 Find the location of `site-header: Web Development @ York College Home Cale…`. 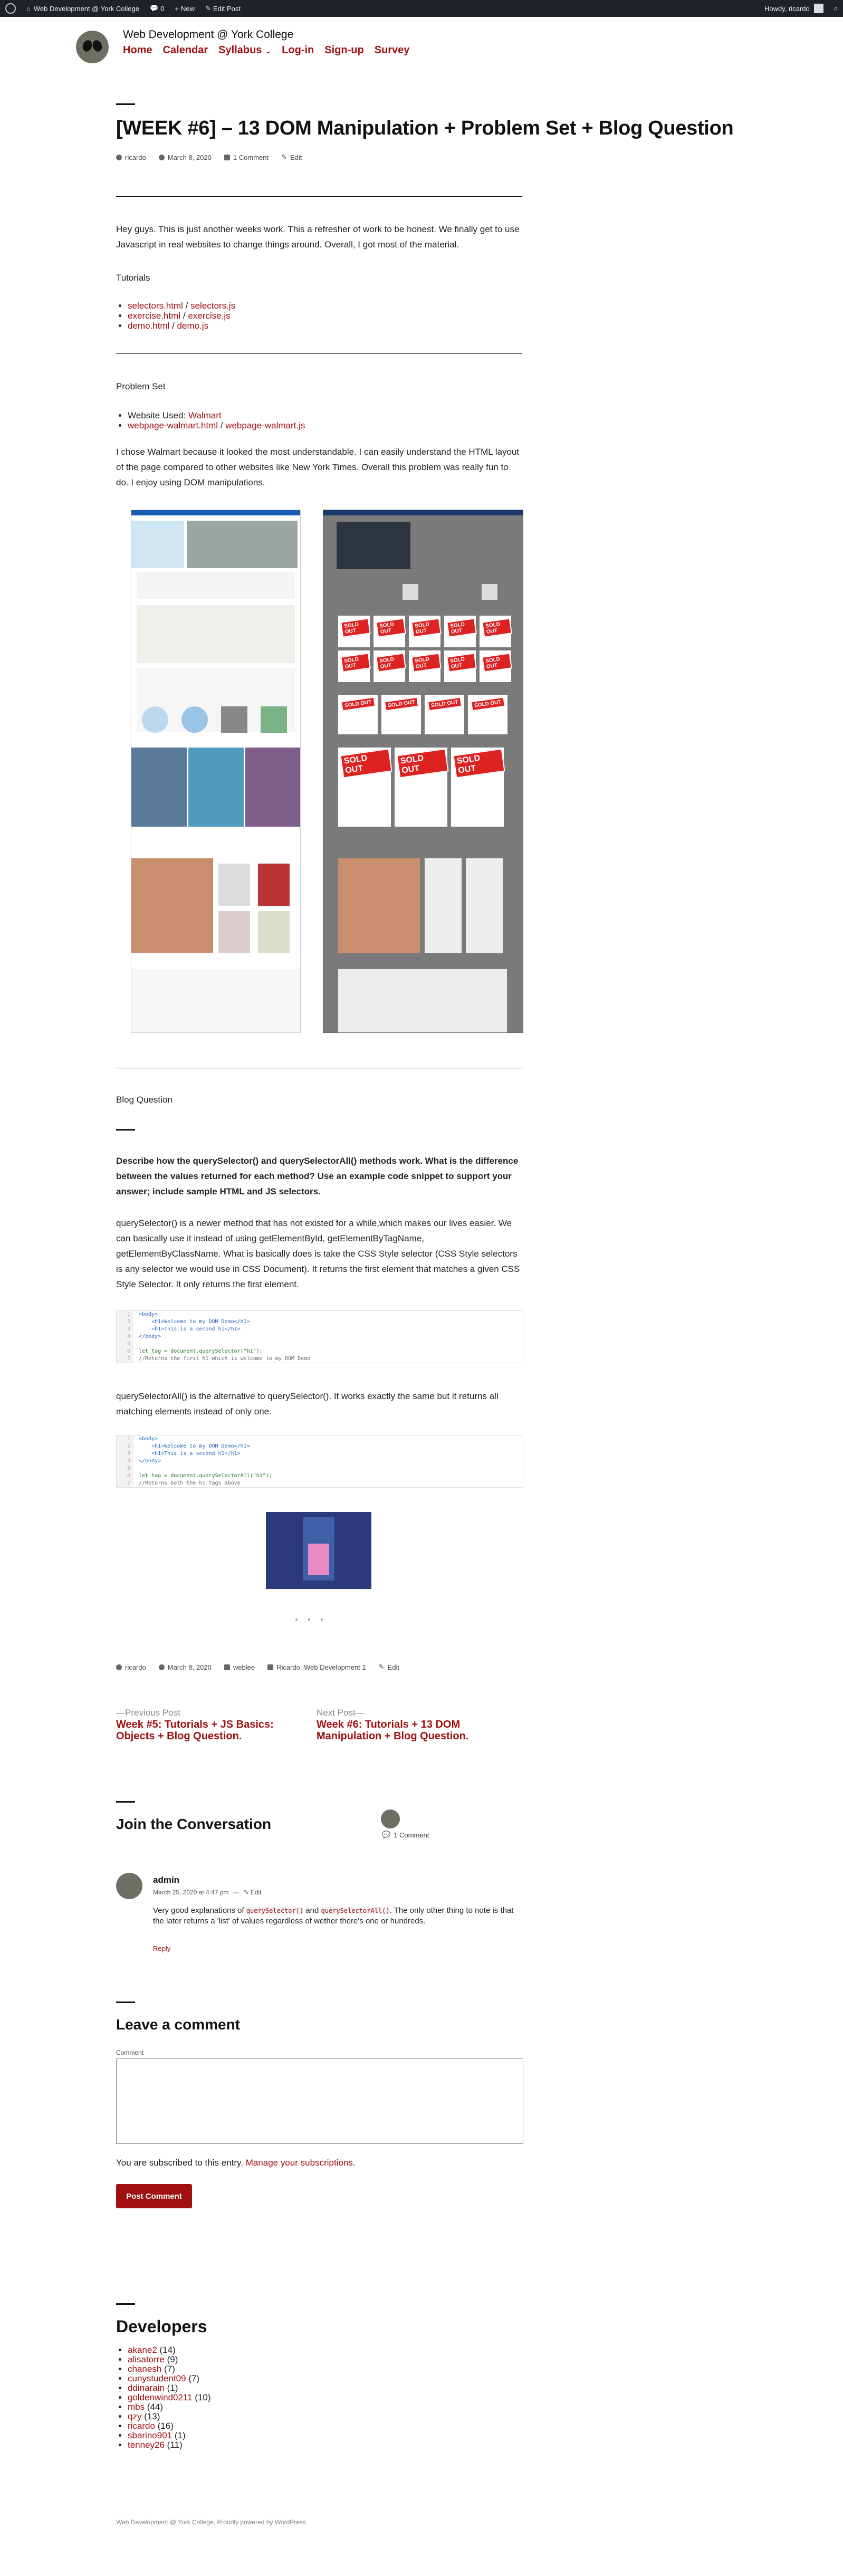

site-header: Web Development @ York College Home Cale… is located at coordinates (422, 46).